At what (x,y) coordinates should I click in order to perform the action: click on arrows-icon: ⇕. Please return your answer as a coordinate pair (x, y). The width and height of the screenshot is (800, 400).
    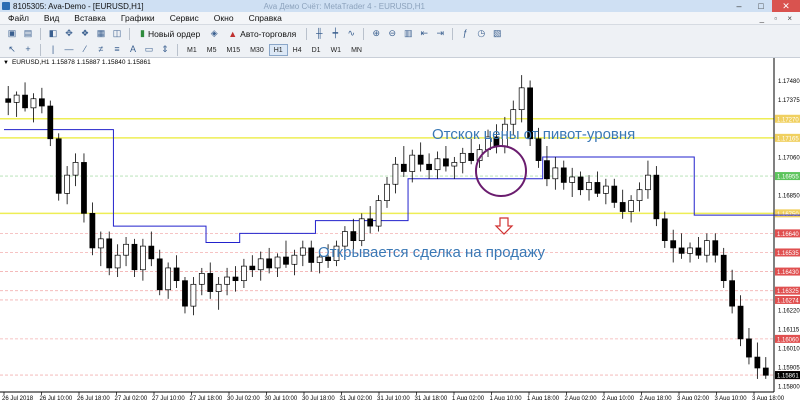
    Looking at the image, I should click on (165, 49).